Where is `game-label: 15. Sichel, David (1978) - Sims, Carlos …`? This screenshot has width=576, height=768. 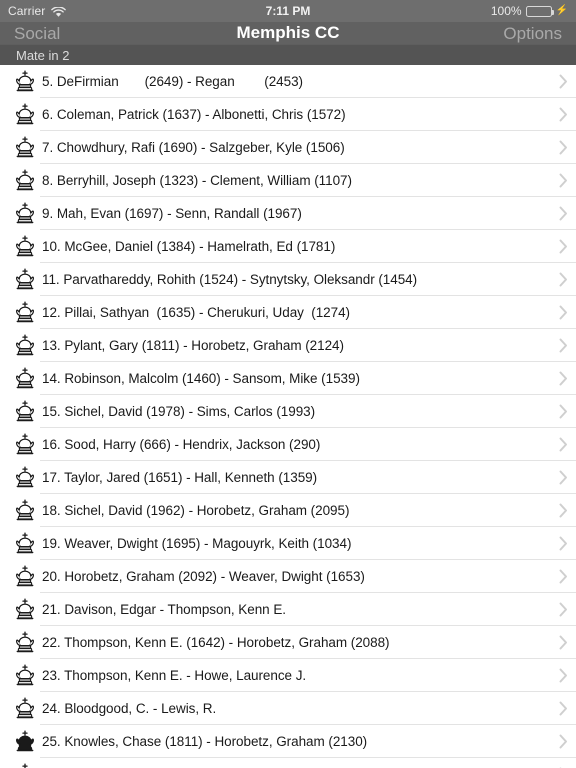 game-label: 15. Sichel, David (1978) - Sims, Carlos … is located at coordinates (179, 411).